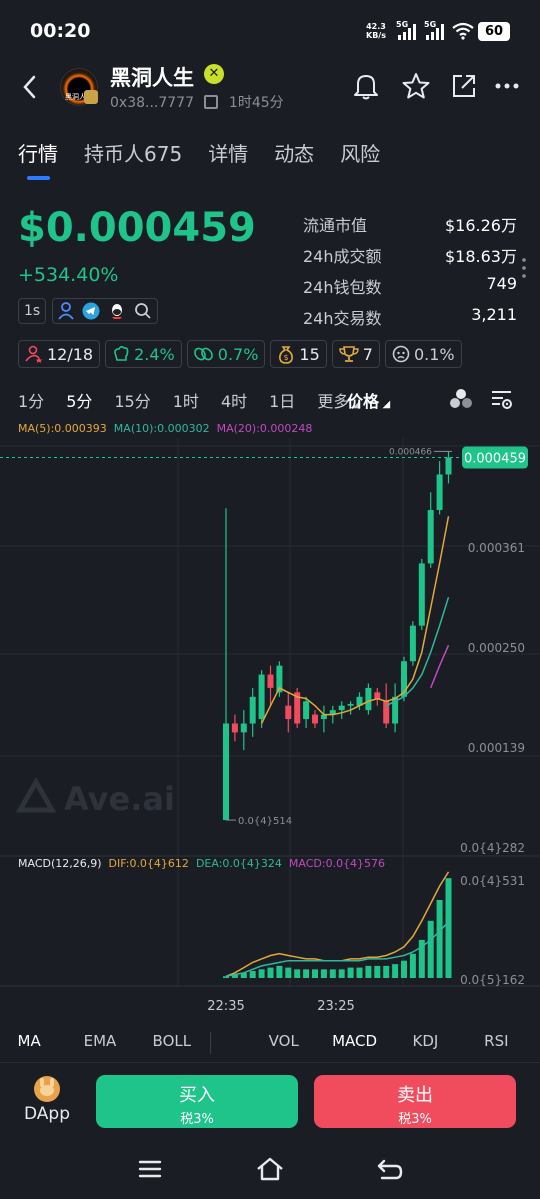 This screenshot has width=540, height=1199. What do you see at coordinates (161, 428) in the screenshot?
I see `ma10-label: MA(10):0.000302` at bounding box center [161, 428].